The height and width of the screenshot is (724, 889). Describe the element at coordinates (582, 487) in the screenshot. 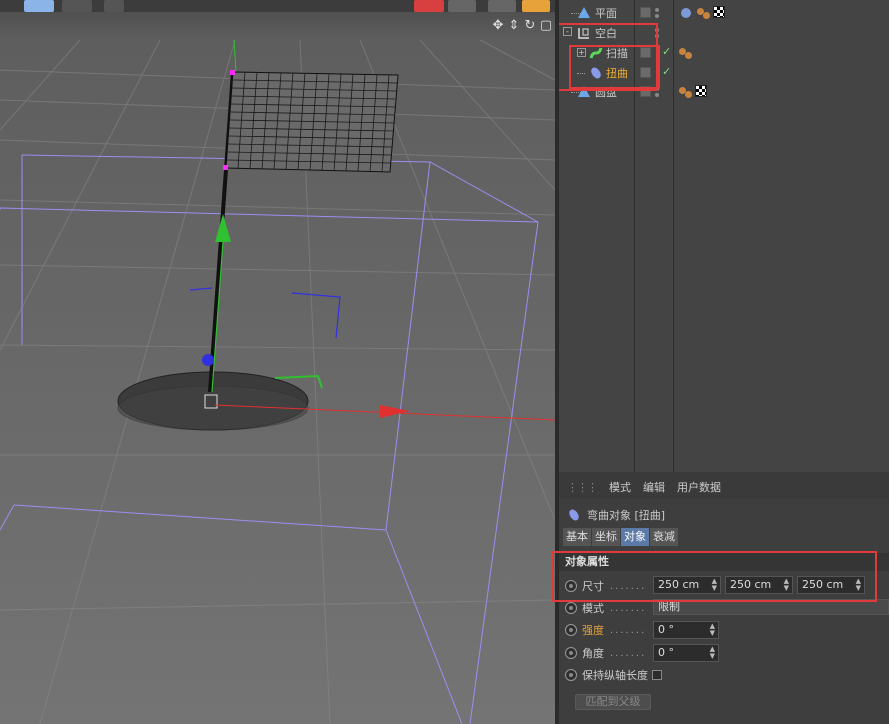

I see `grip-icon: ⋮⋮⋮` at that location.